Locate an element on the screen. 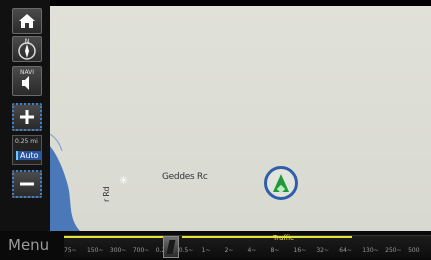 This screenshot has height=260, width=431. scale-value: 0.25 mi is located at coordinates (26, 141).